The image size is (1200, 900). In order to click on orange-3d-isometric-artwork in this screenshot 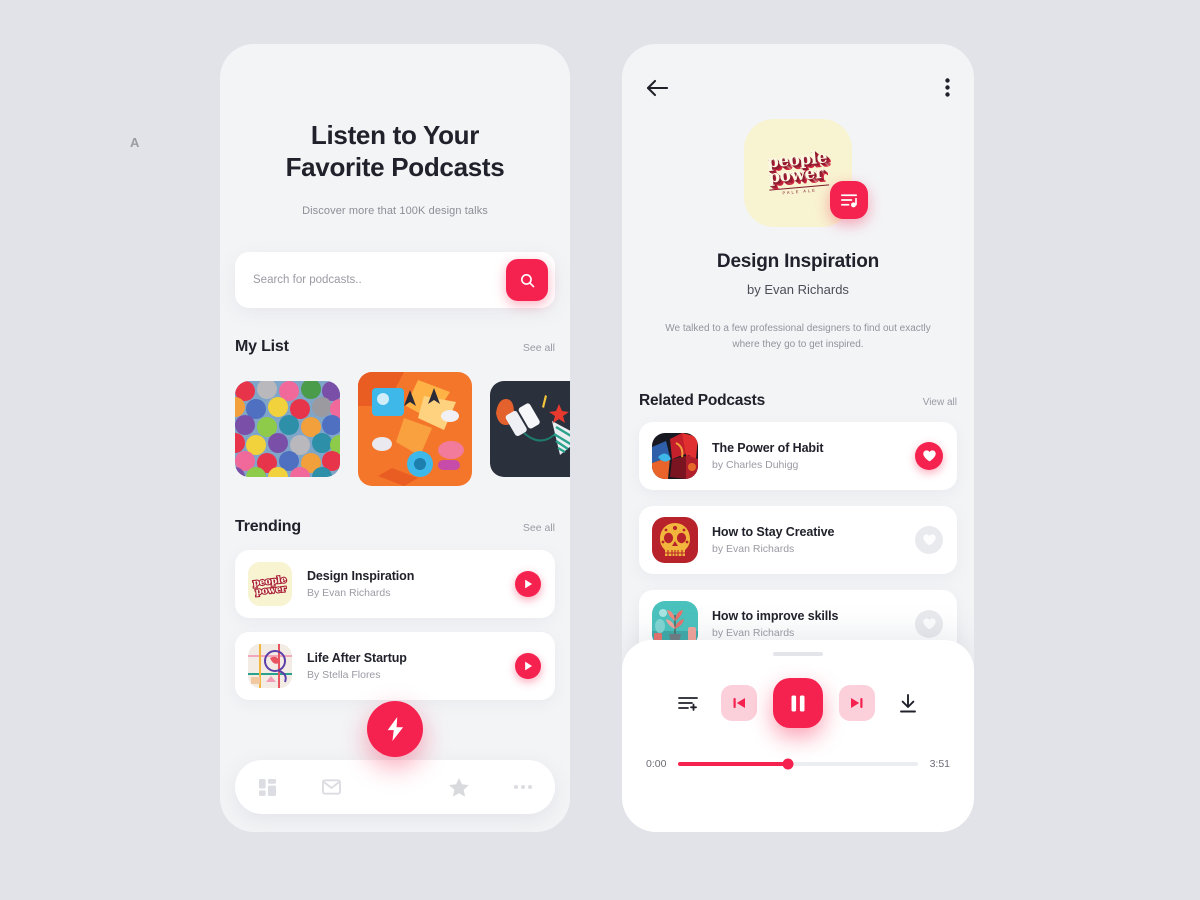, I will do `click(415, 429)`.